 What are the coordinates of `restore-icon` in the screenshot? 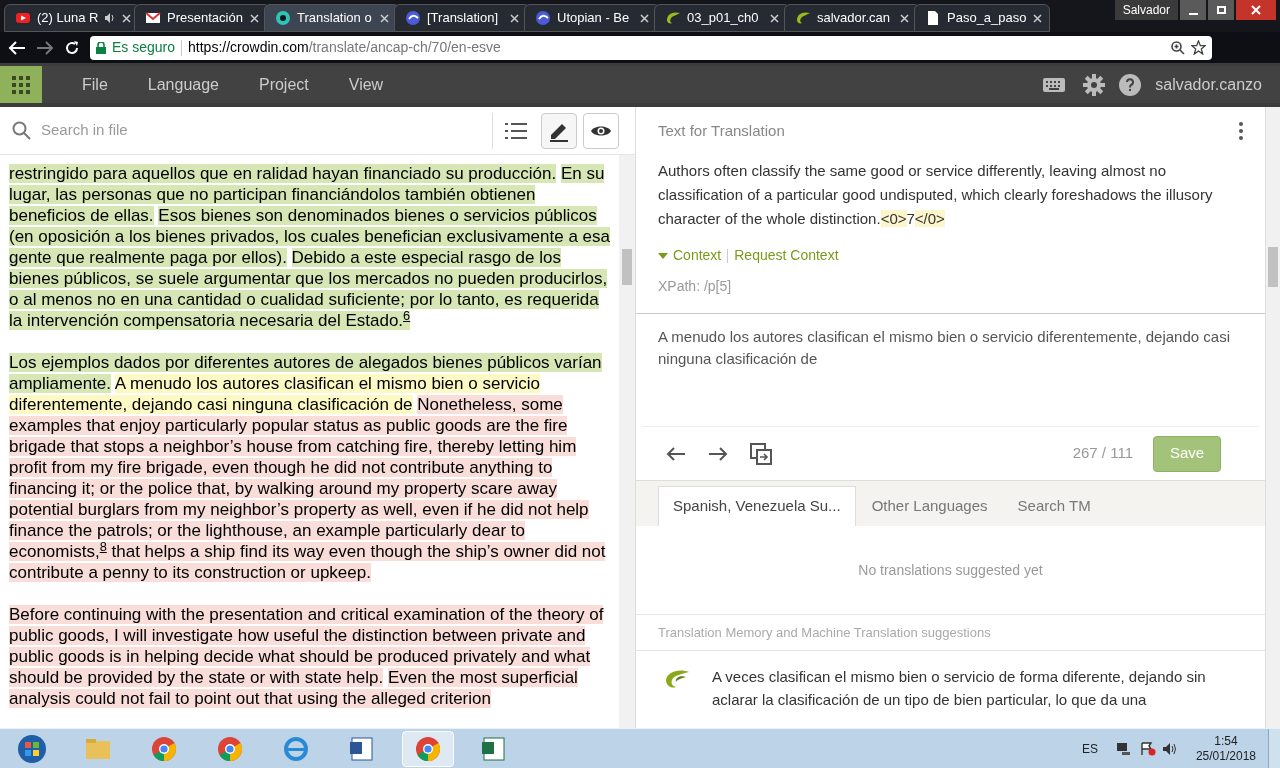 It's located at (1221, 10).